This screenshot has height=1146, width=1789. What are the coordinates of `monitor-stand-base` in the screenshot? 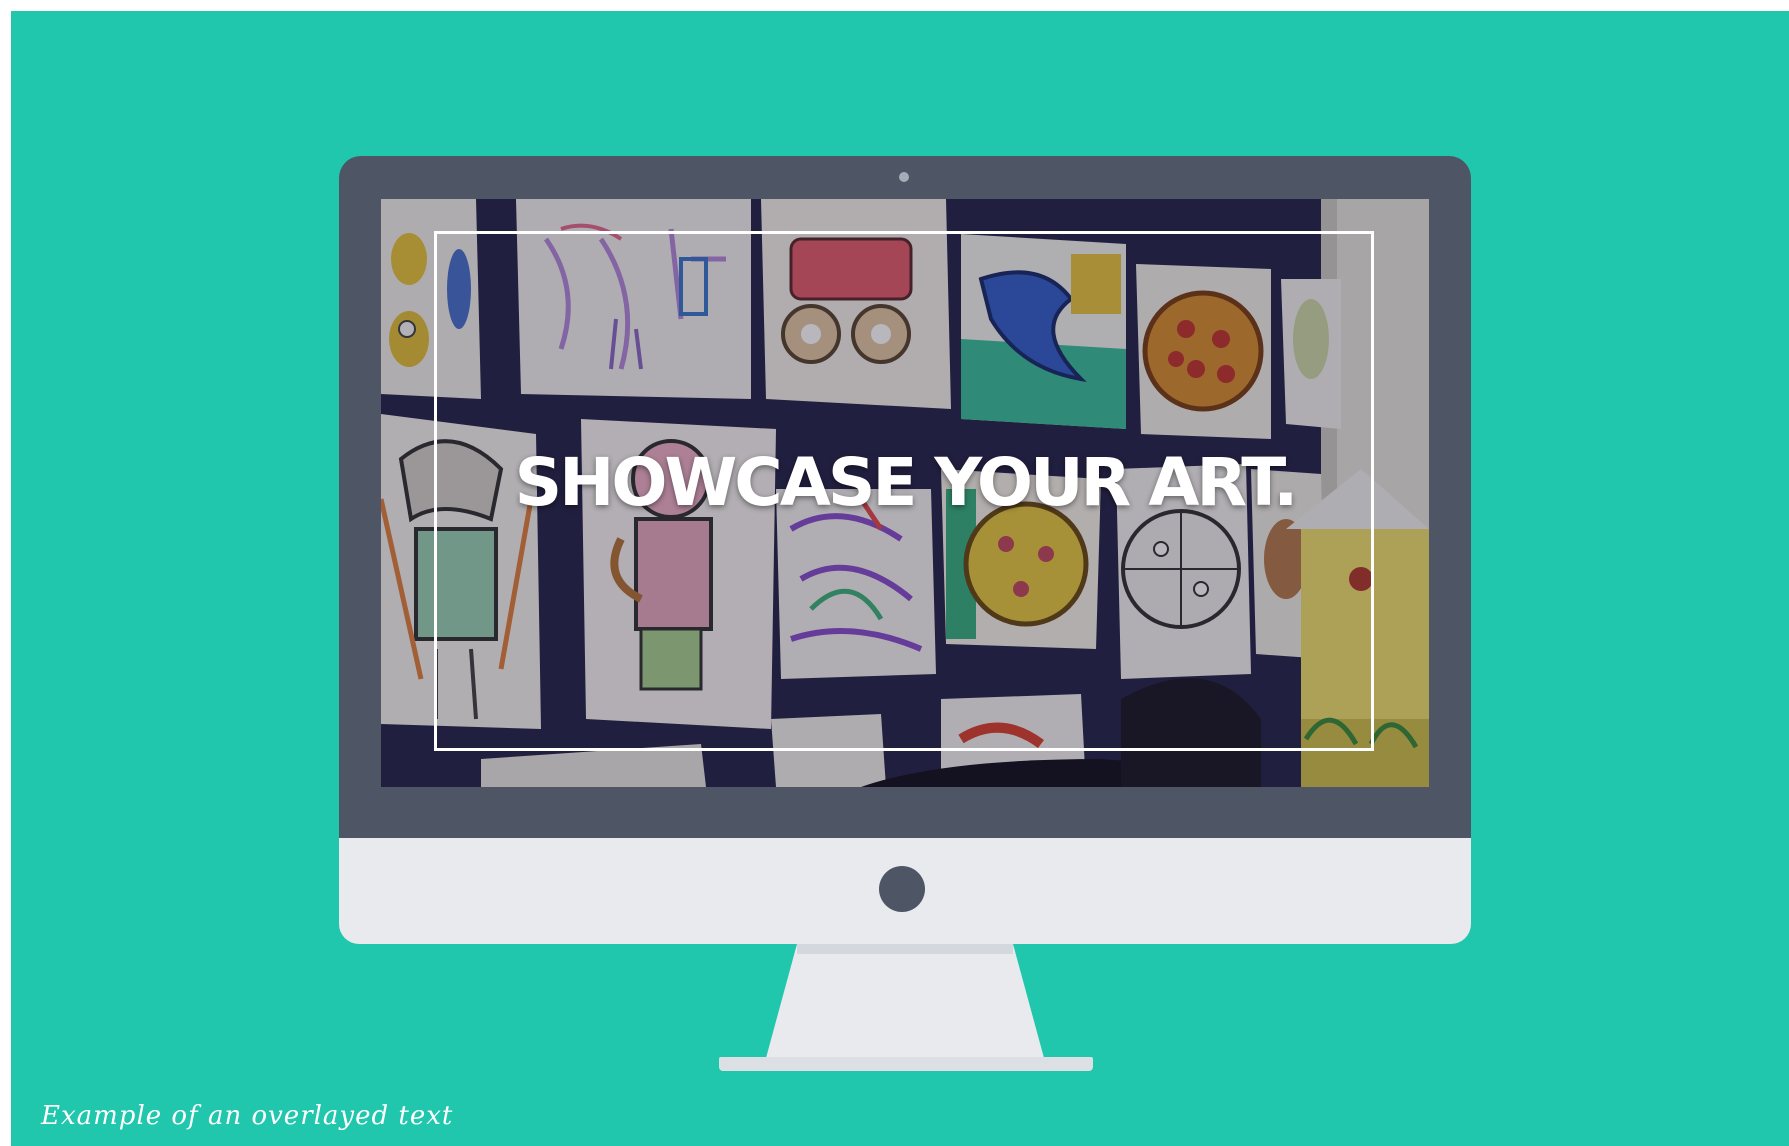 It's located at (906, 1064).